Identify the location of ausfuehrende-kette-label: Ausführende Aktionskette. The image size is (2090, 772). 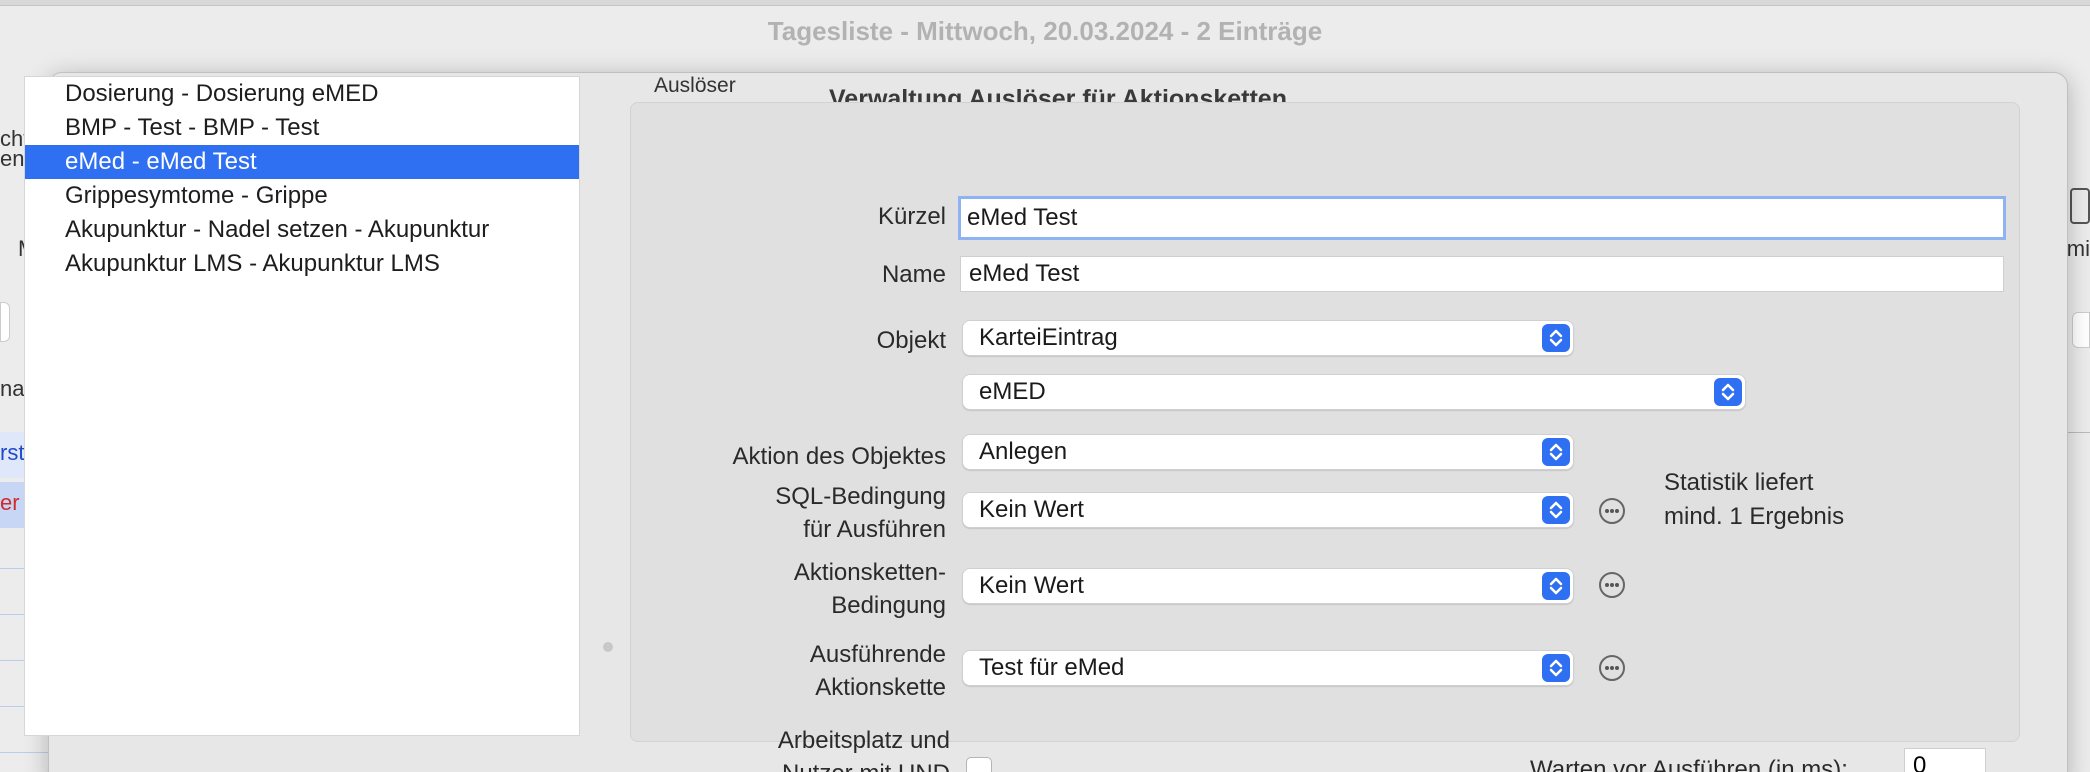
(813, 671).